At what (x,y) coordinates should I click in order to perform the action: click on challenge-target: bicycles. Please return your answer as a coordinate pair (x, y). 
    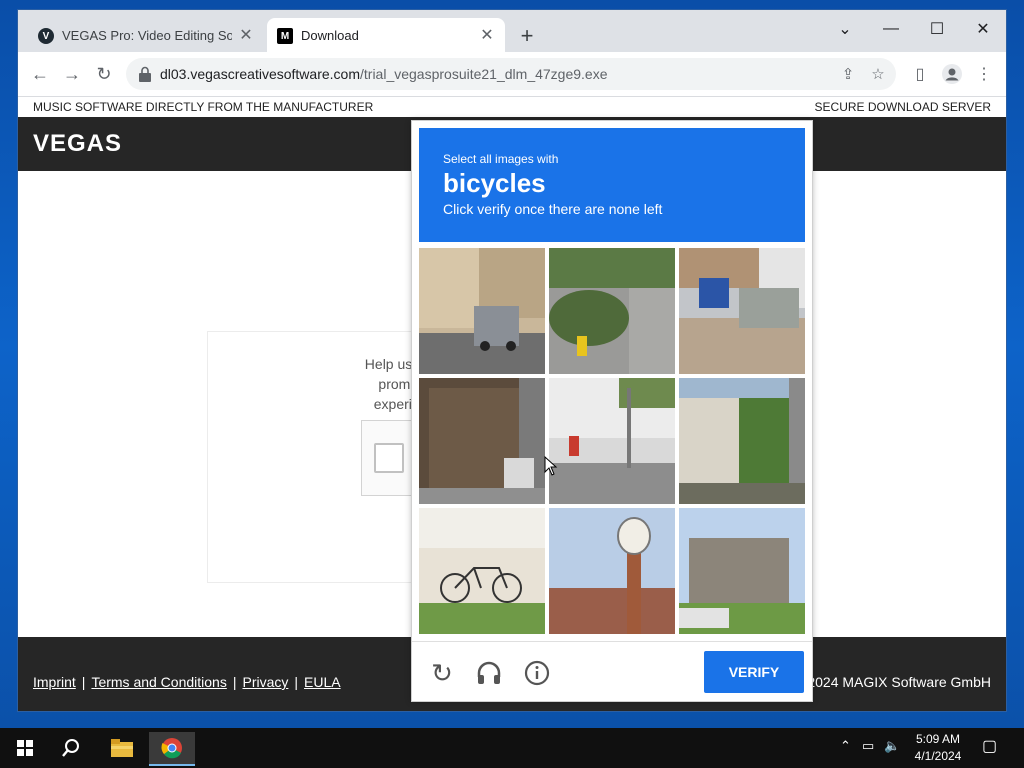
    Looking at the image, I should click on (494, 183).